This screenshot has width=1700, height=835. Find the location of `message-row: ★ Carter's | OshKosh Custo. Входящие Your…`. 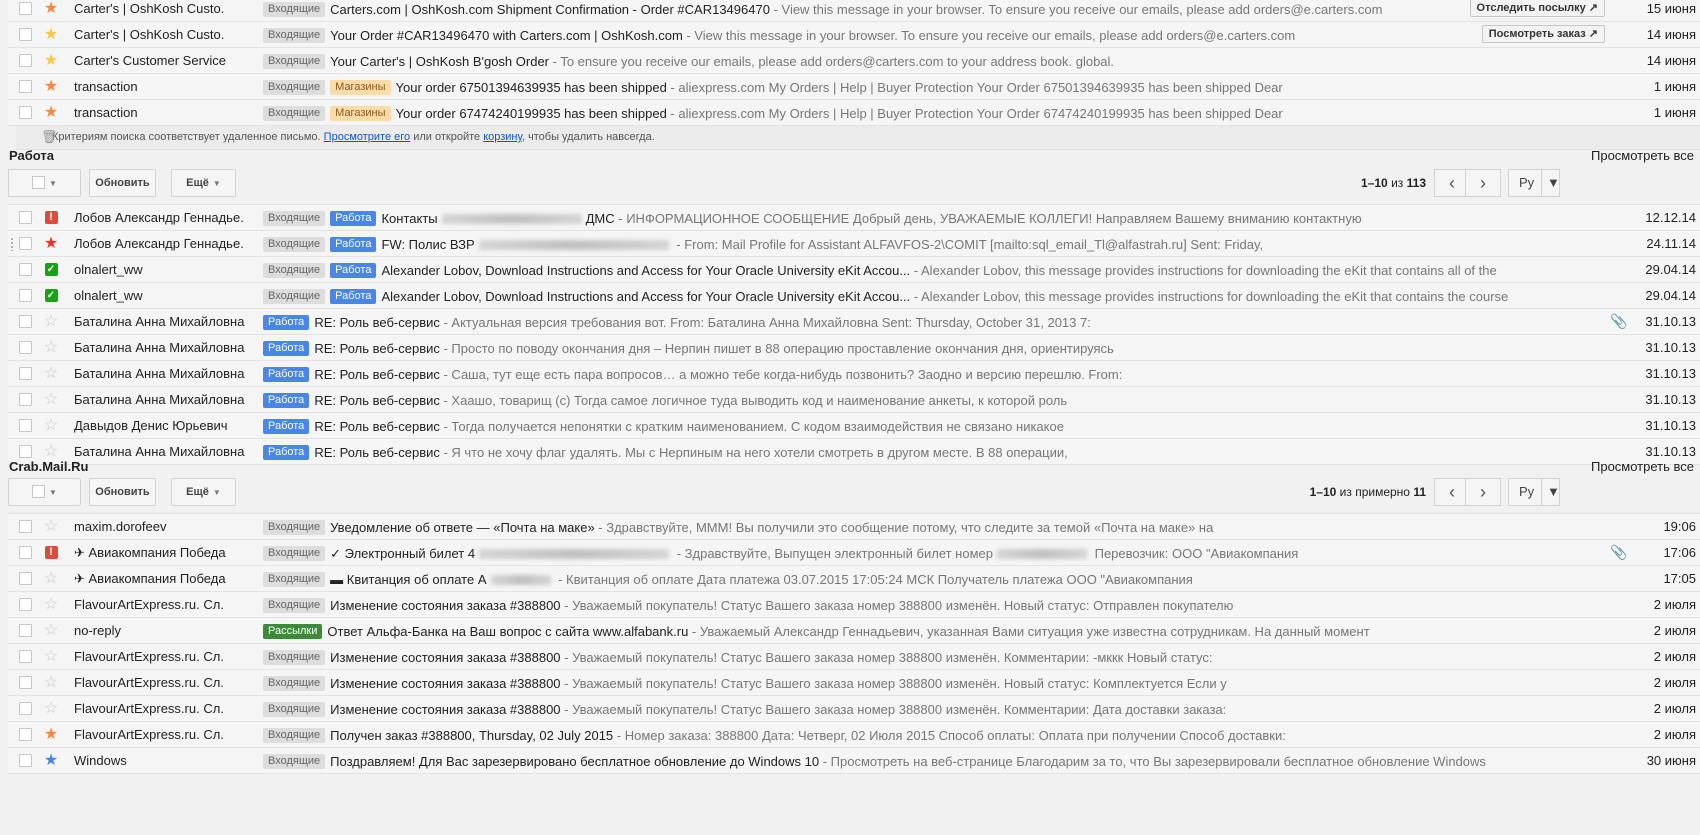

message-row: ★ Carter's | OshKosh Custo. Входящие Your… is located at coordinates (854, 35).